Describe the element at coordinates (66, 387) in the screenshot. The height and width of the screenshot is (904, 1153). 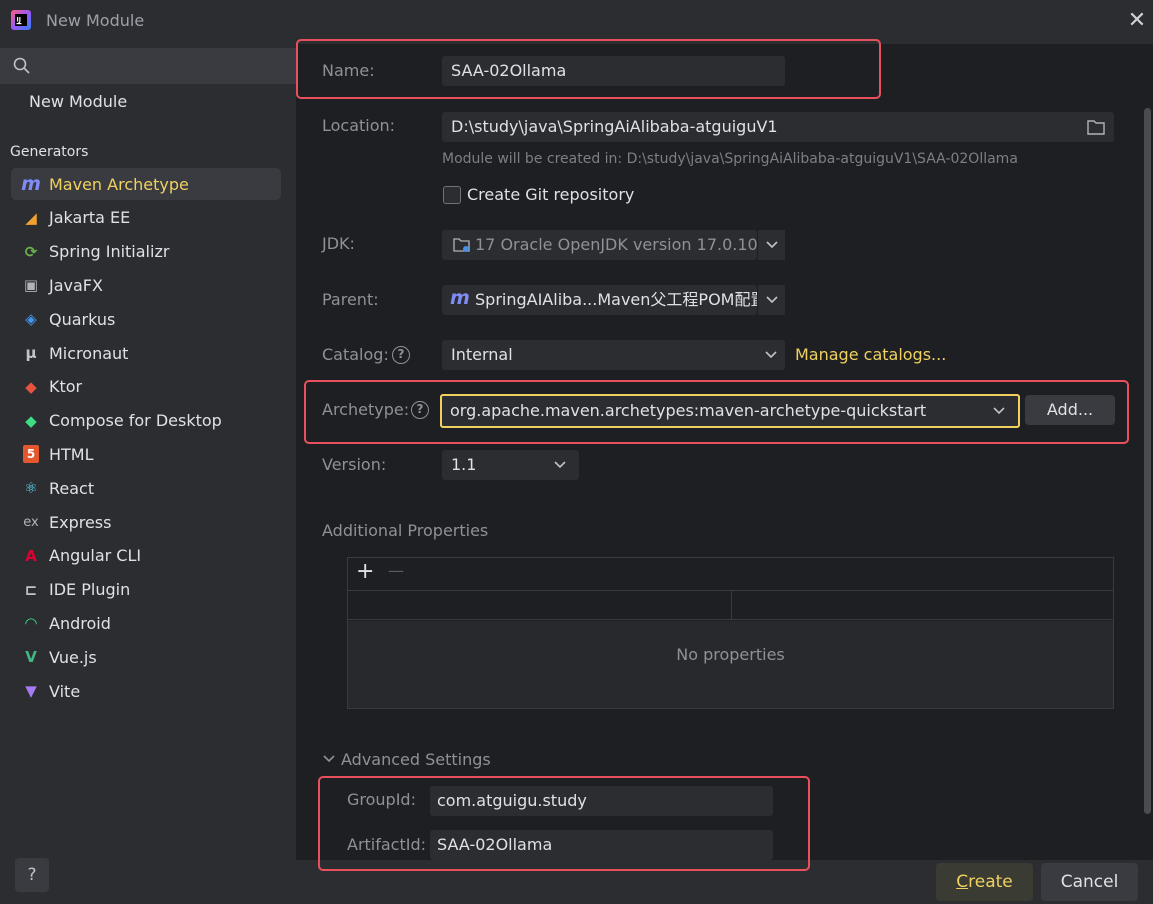
I see `sidebar-item-label: Ktor` at that location.